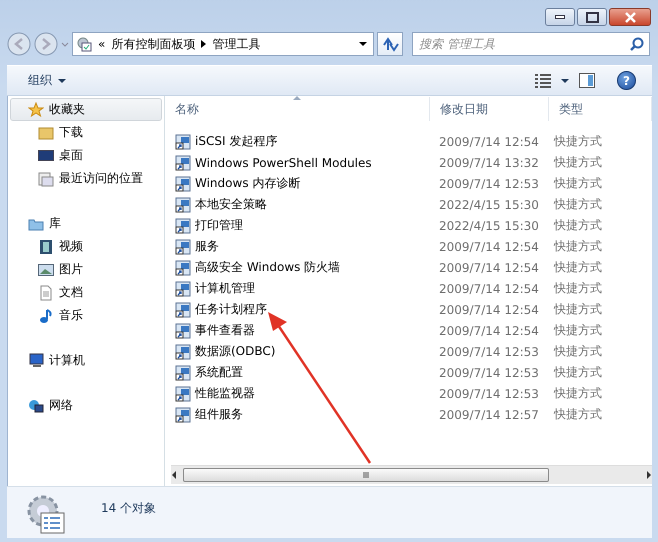 The image size is (658, 542). What do you see at coordinates (297, 246) in the screenshot?
I see `file-name: 服务` at bounding box center [297, 246].